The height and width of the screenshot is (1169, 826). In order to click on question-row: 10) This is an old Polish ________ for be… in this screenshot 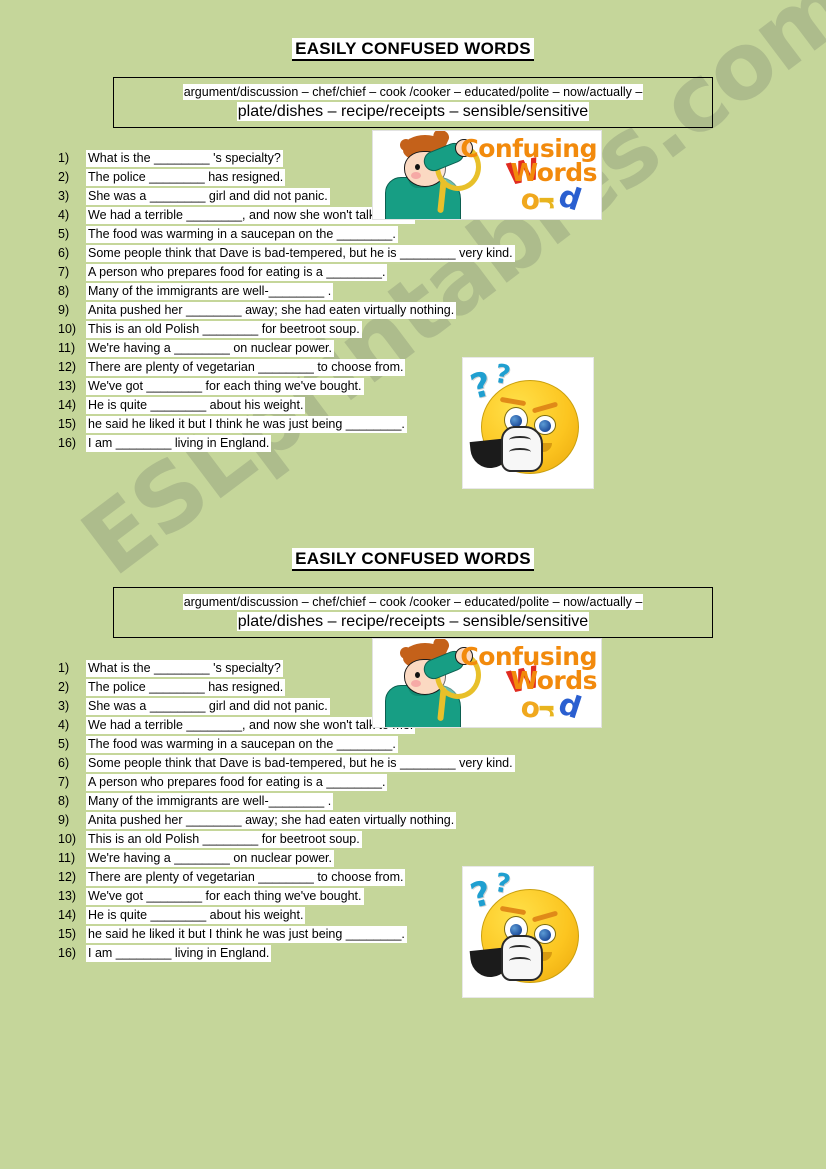, I will do `click(442, 840)`.